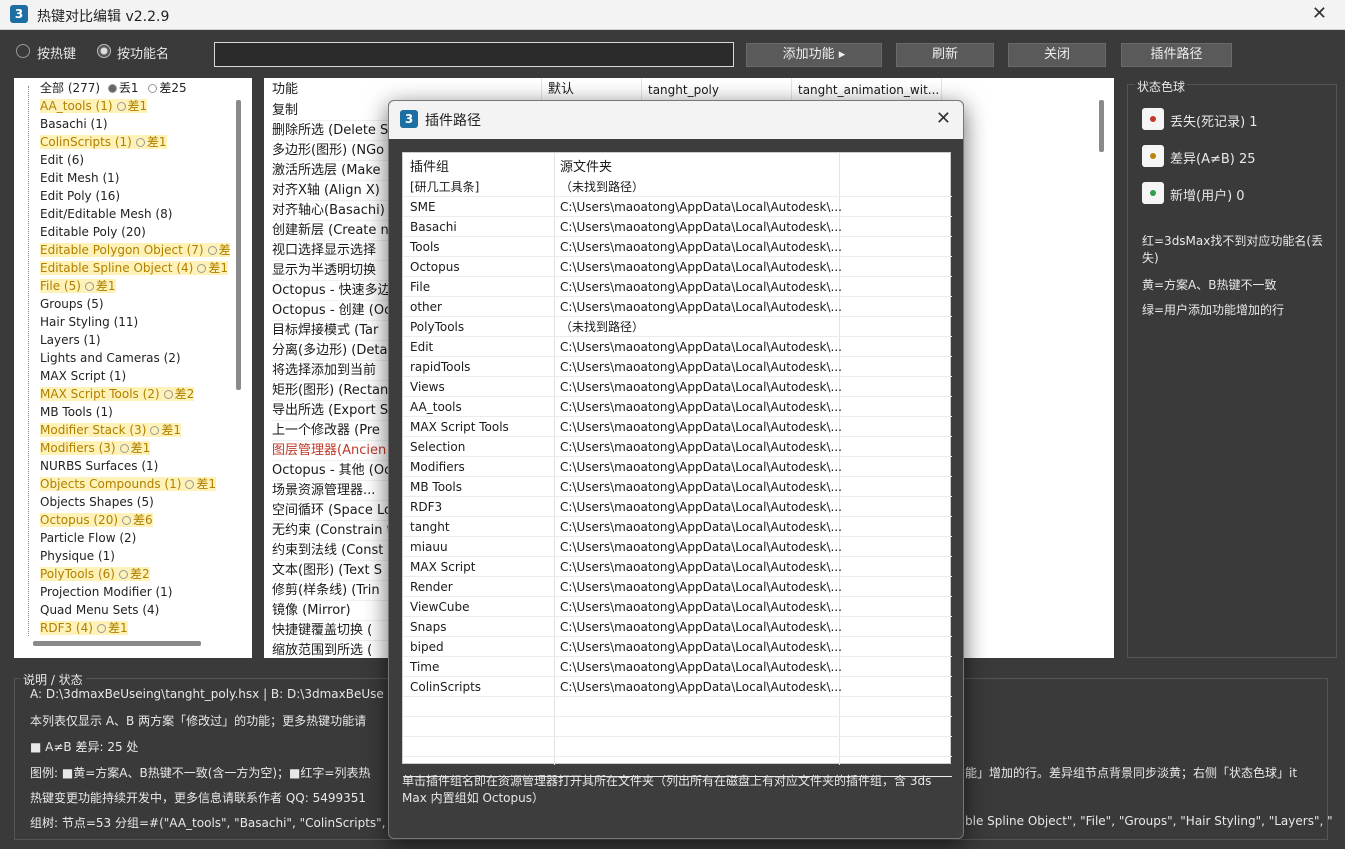  Describe the element at coordinates (117, 643) in the screenshot. I see `tree-hscrollbar` at that location.